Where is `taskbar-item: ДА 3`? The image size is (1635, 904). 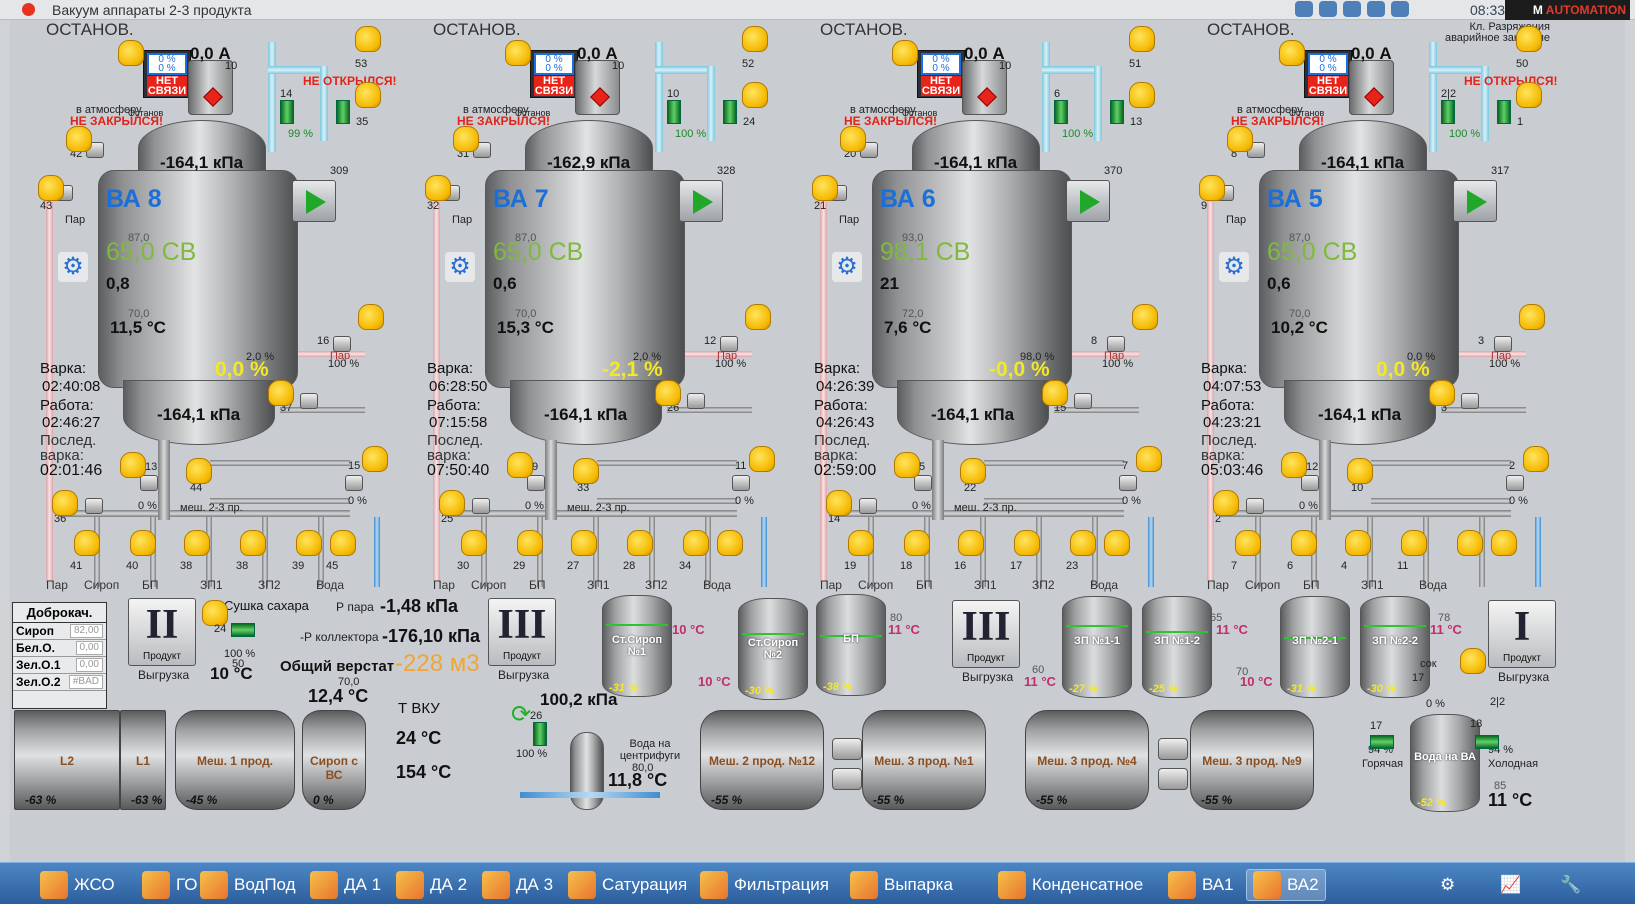
taskbar-item: ДА 3 is located at coordinates (517, 885).